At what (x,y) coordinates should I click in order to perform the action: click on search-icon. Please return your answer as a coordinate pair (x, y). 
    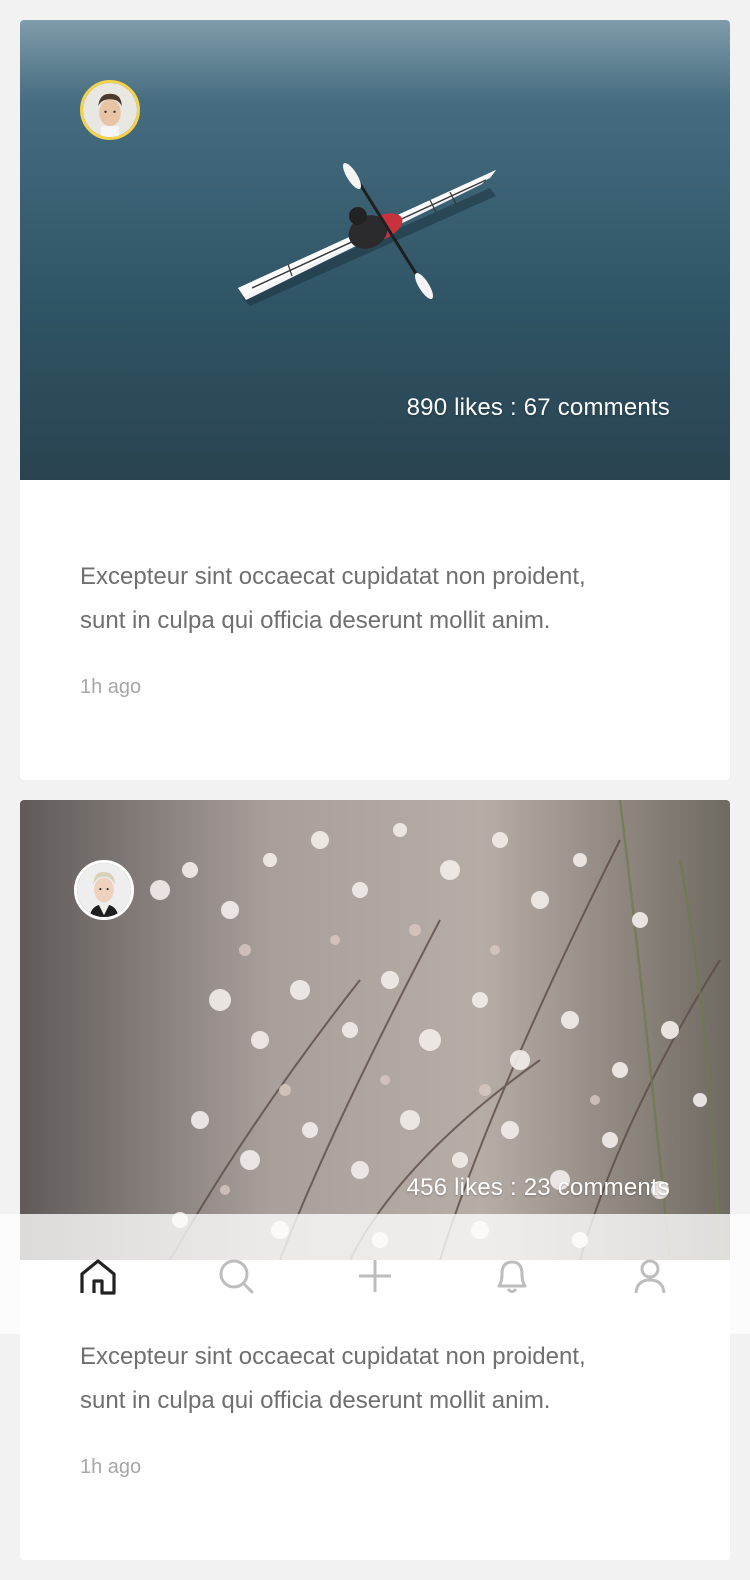
    Looking at the image, I should click on (236, 1276).